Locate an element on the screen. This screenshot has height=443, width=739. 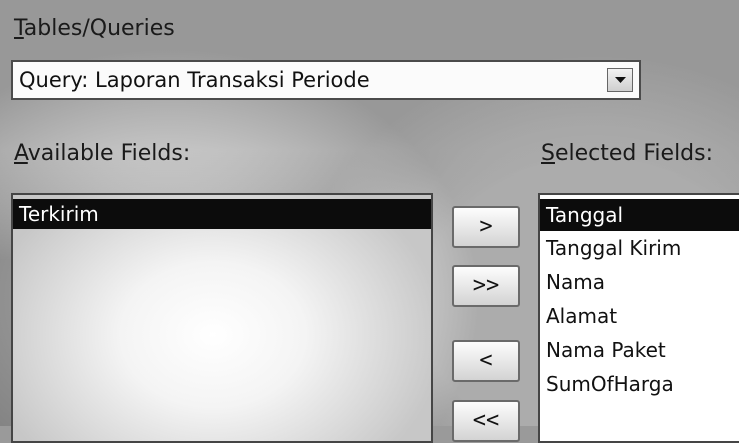
tables-queries-combo: Query: Laporan Transaksi Periode is located at coordinates (326, 80).